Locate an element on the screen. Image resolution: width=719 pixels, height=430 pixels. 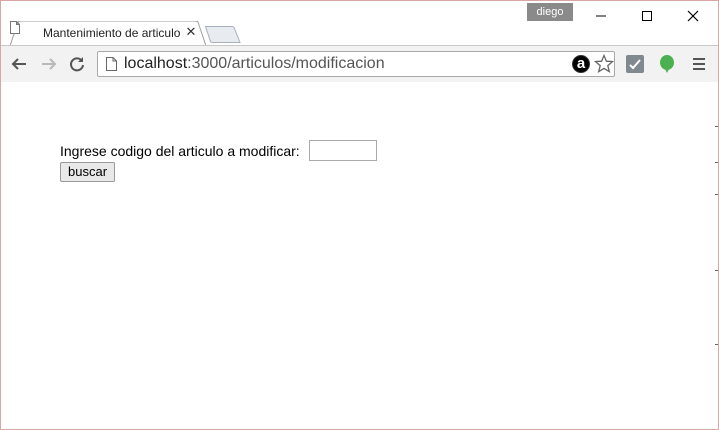
tab-active: Mantenimiento de articulo ✕ is located at coordinates (108, 33).